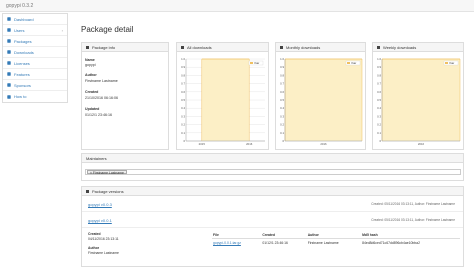 The height and width of the screenshot is (267, 474). What do you see at coordinates (92, 109) in the screenshot?
I see `updated-label: Updated` at bounding box center [92, 109].